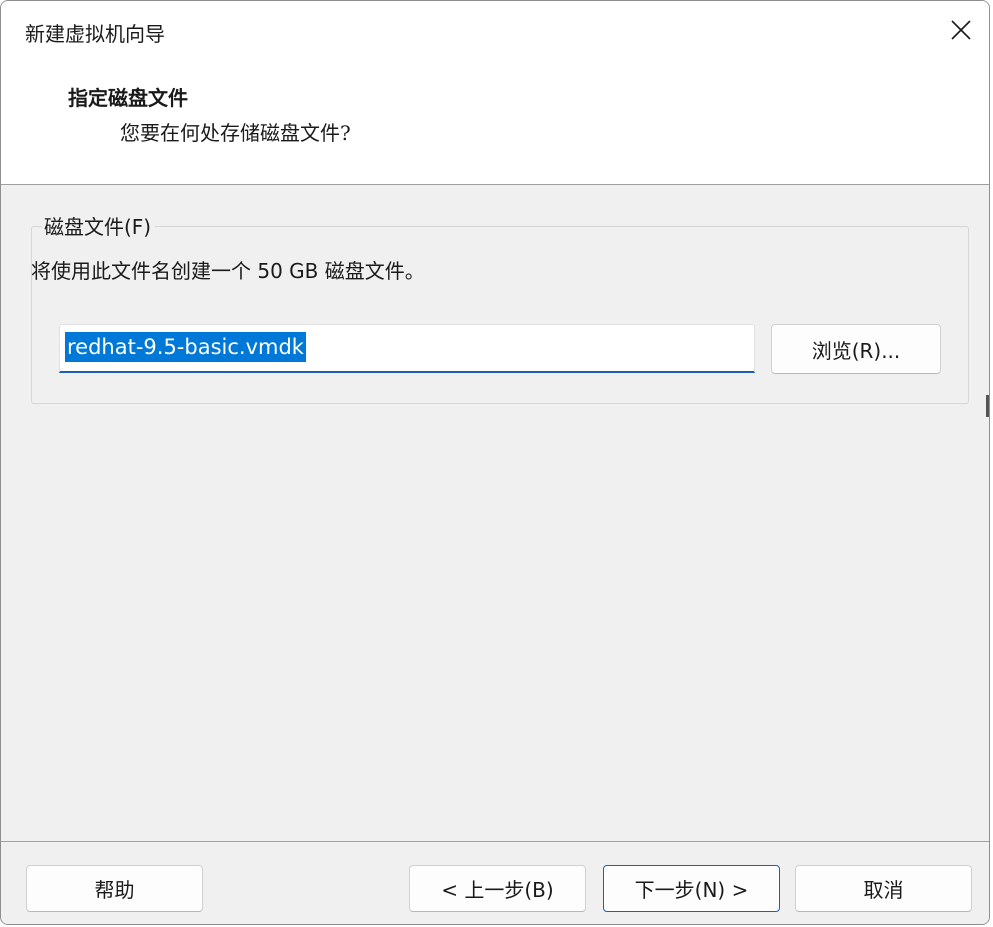 The image size is (993, 927). What do you see at coordinates (185, 347) in the screenshot?
I see `disk-filename-value: redhat-9.5-basic.vmdk` at bounding box center [185, 347].